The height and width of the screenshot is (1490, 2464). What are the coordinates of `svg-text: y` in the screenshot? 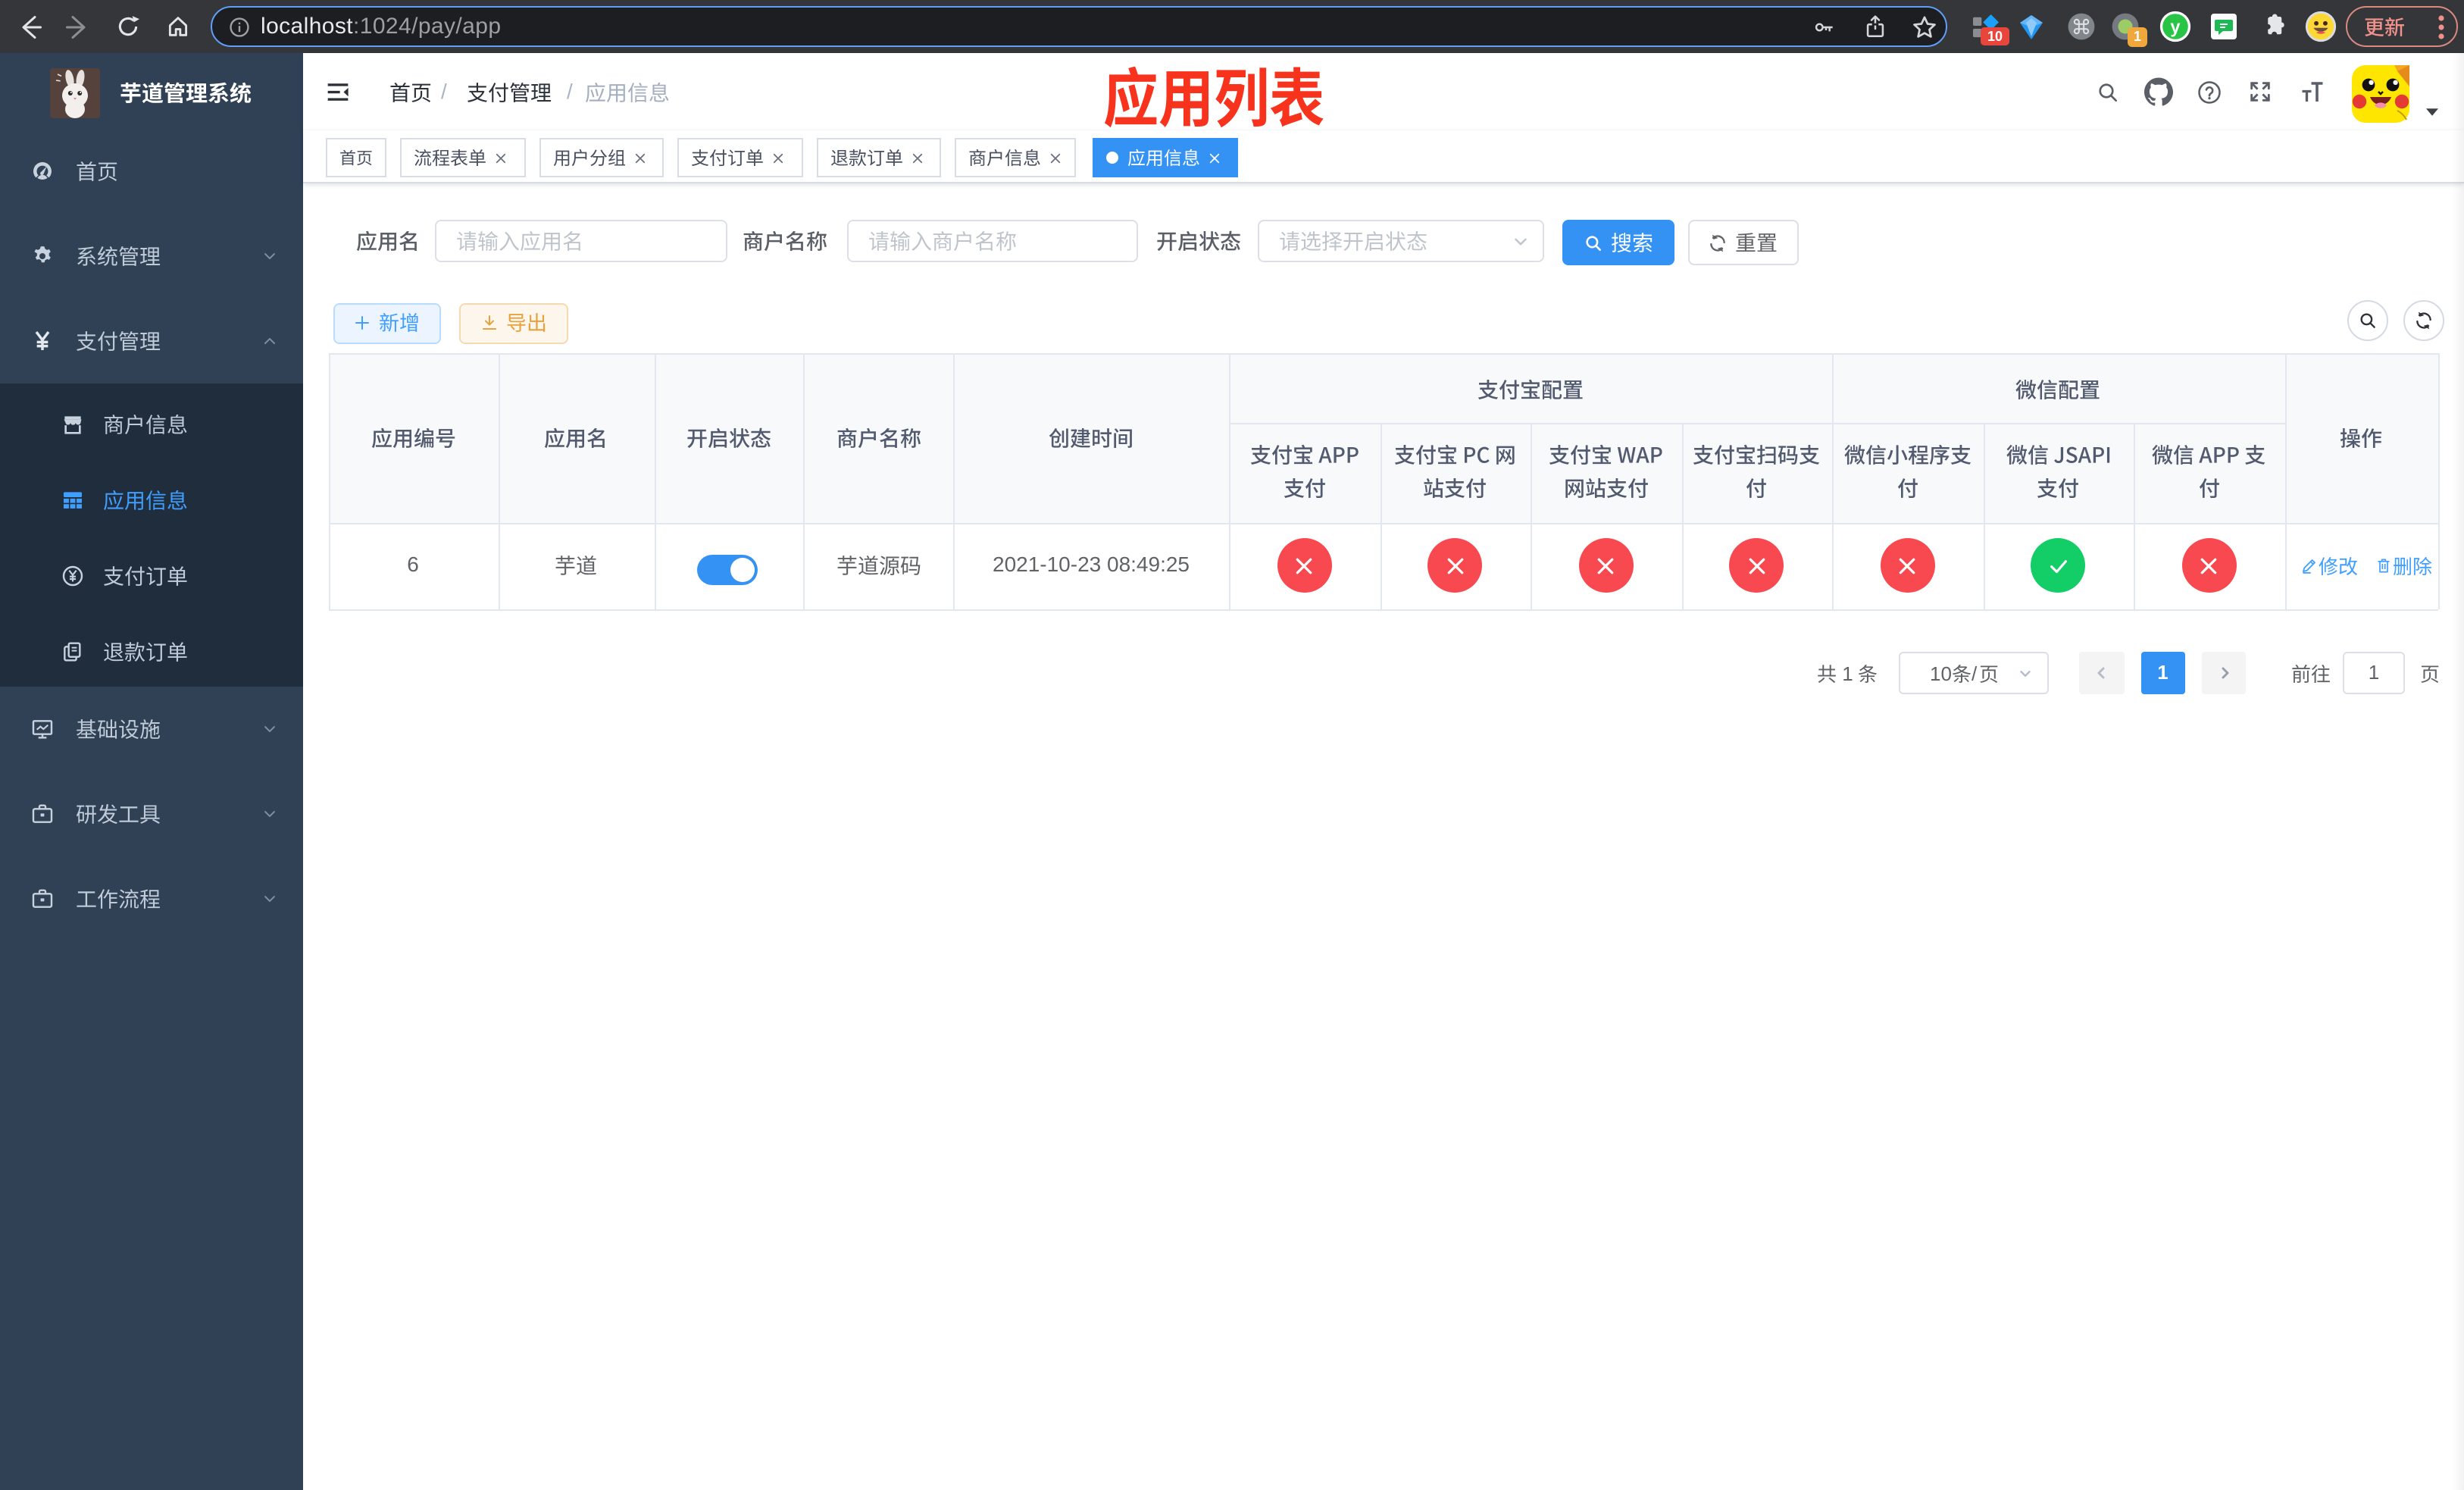 It's located at (2175, 27).